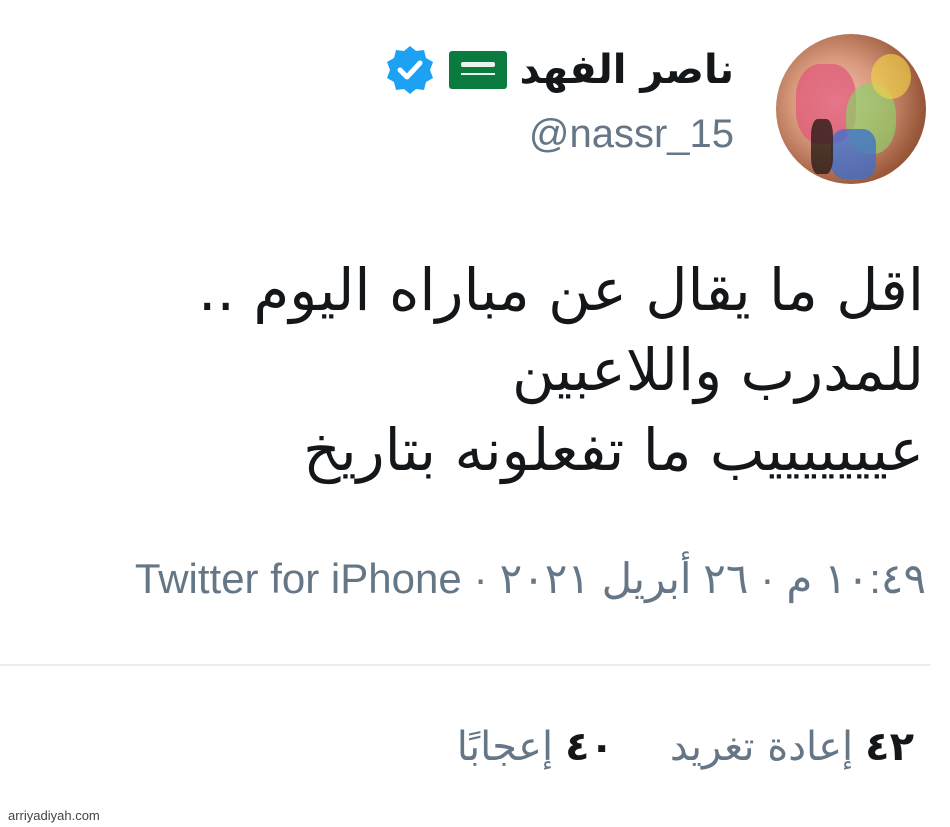  I want to click on retweets-label: إعادة تغريد, so click(761, 747).